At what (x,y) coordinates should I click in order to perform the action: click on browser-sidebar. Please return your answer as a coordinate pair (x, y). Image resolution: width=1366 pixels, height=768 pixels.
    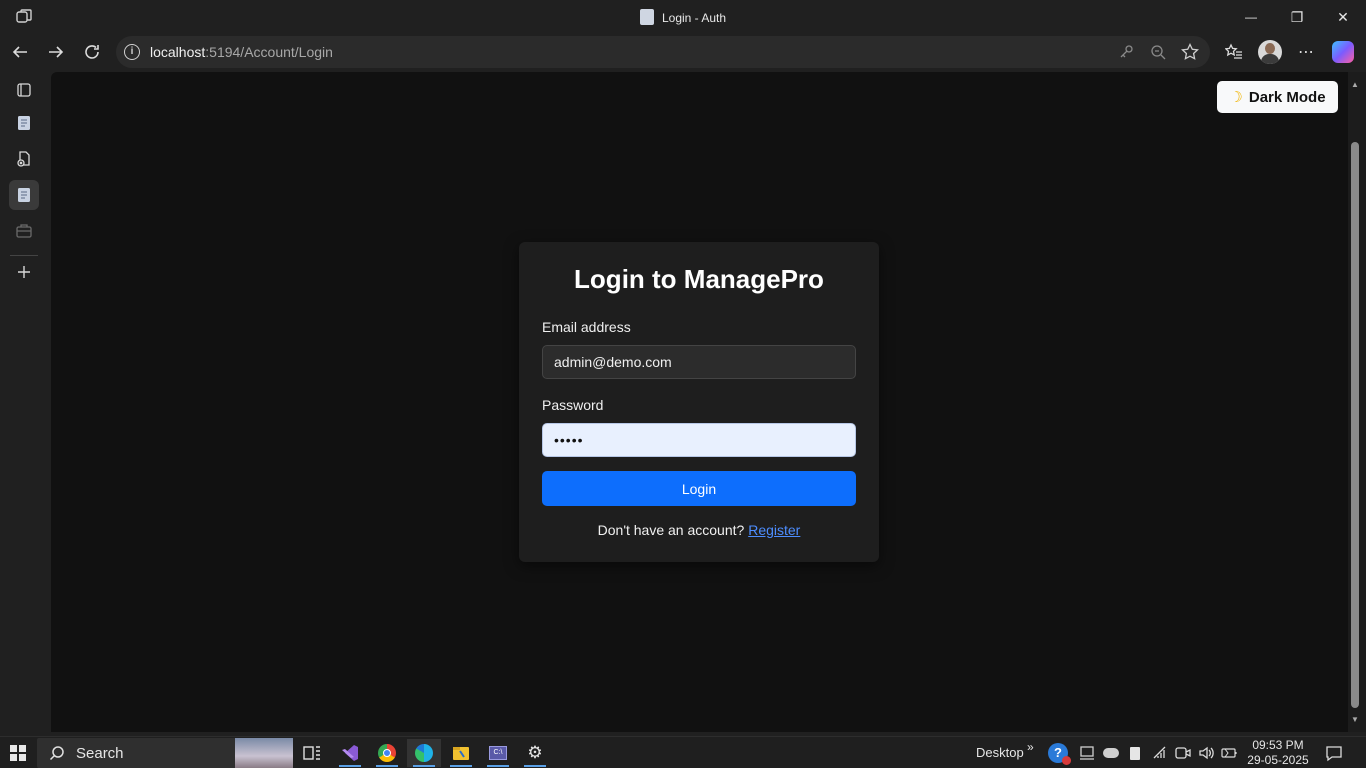
    Looking at the image, I should click on (25, 403).